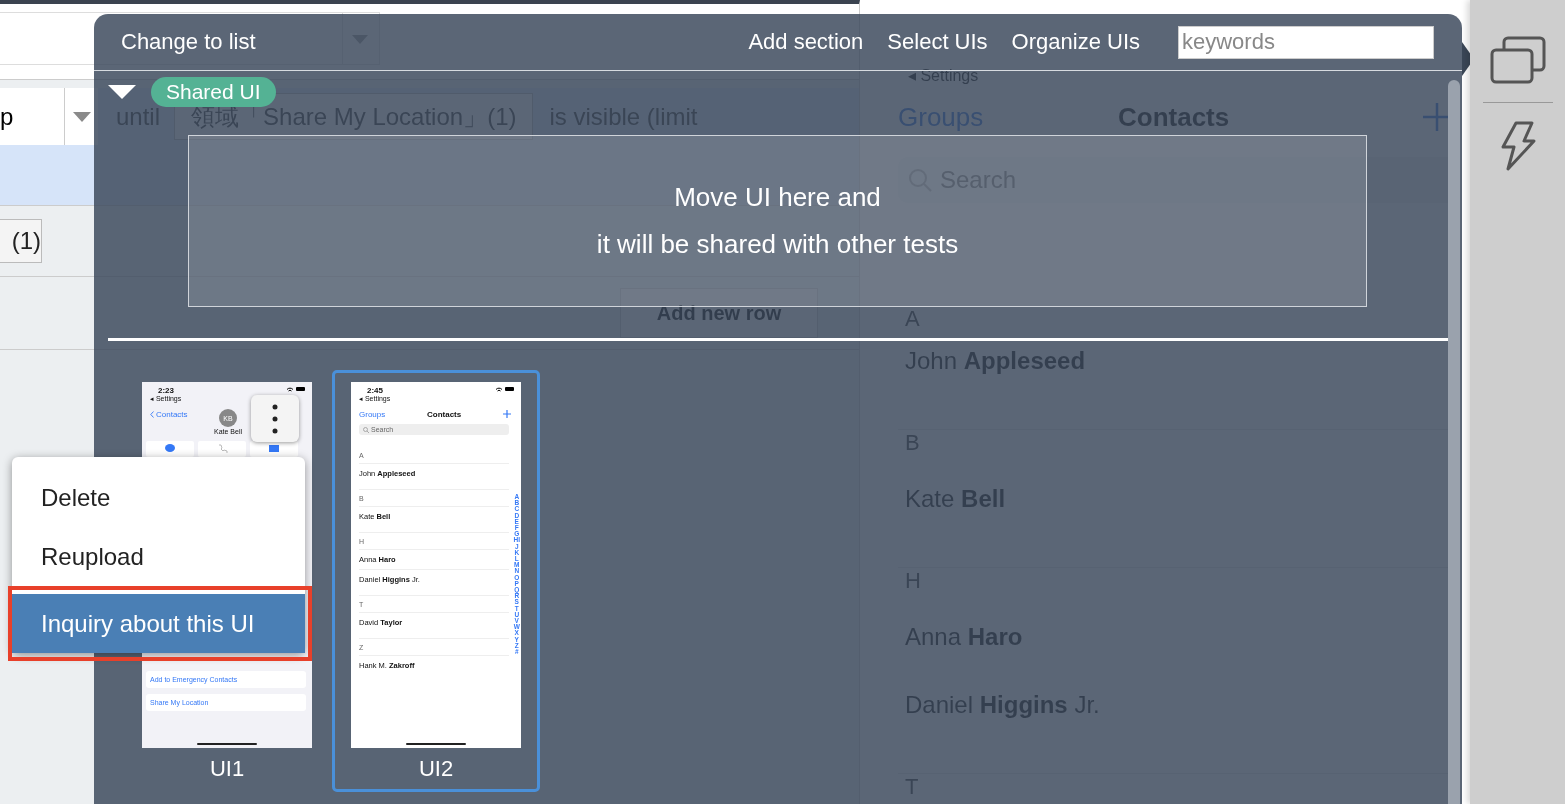 The height and width of the screenshot is (804, 1565). Describe the element at coordinates (436, 769) in the screenshot. I see `ui-label: UI2` at that location.